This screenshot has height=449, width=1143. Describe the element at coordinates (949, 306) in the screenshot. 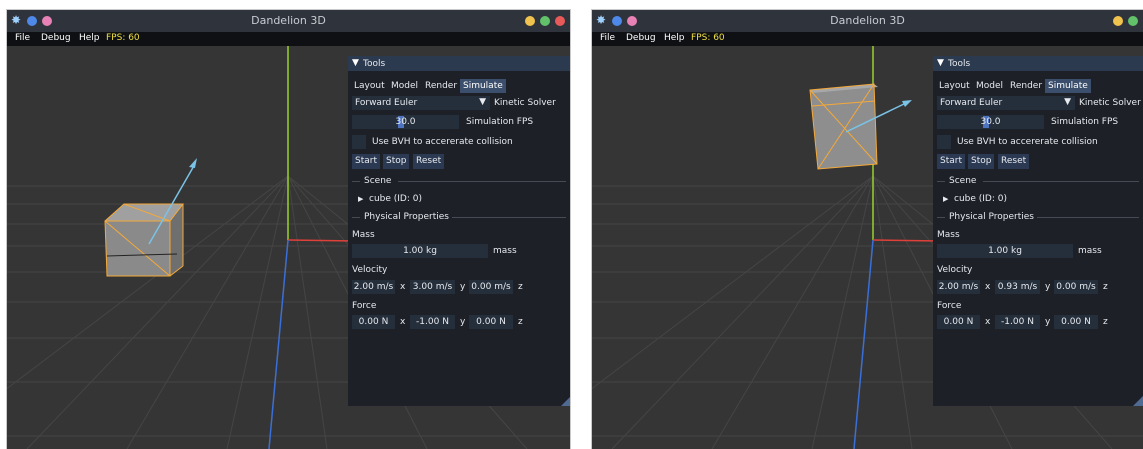

I see `force-label: Force` at that location.